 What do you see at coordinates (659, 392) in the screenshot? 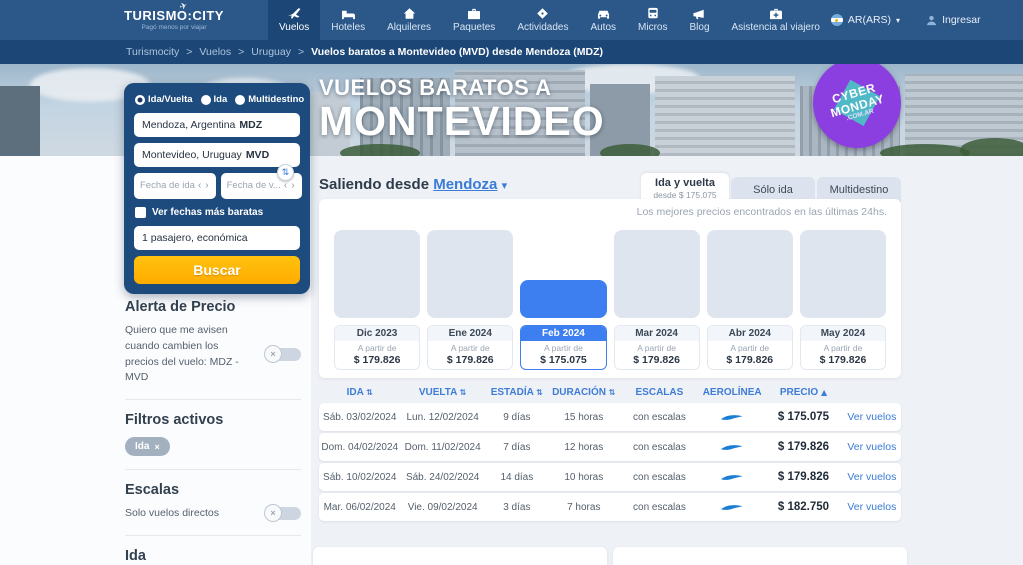
I see `header-escalas: ESCALAS` at bounding box center [659, 392].